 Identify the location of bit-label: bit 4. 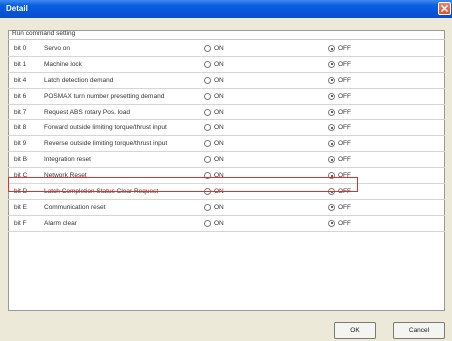
(20, 80).